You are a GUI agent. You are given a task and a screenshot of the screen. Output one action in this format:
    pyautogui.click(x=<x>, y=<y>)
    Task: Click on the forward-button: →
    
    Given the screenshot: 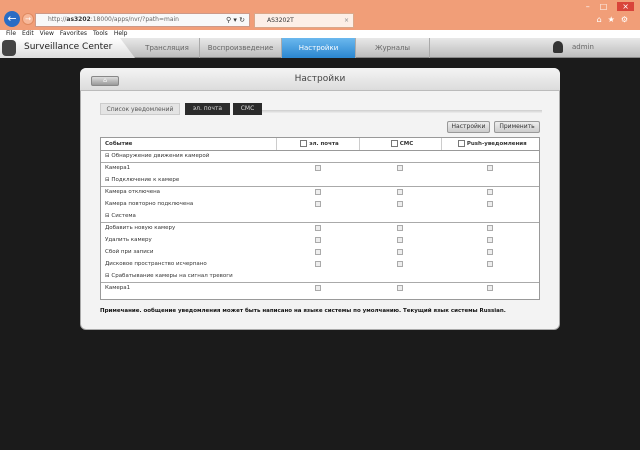 What is the action you would take?
    pyautogui.click(x=28, y=19)
    